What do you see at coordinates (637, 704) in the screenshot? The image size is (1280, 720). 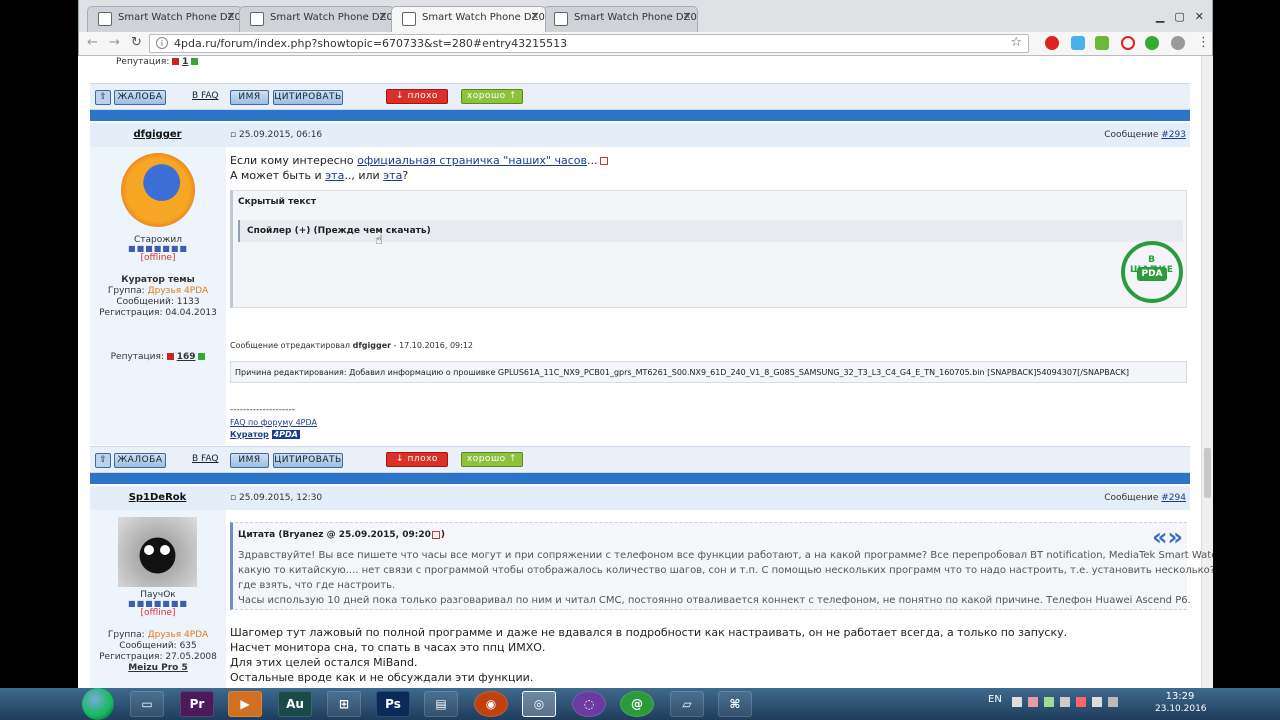 I see `mail-app-icon: @` at bounding box center [637, 704].